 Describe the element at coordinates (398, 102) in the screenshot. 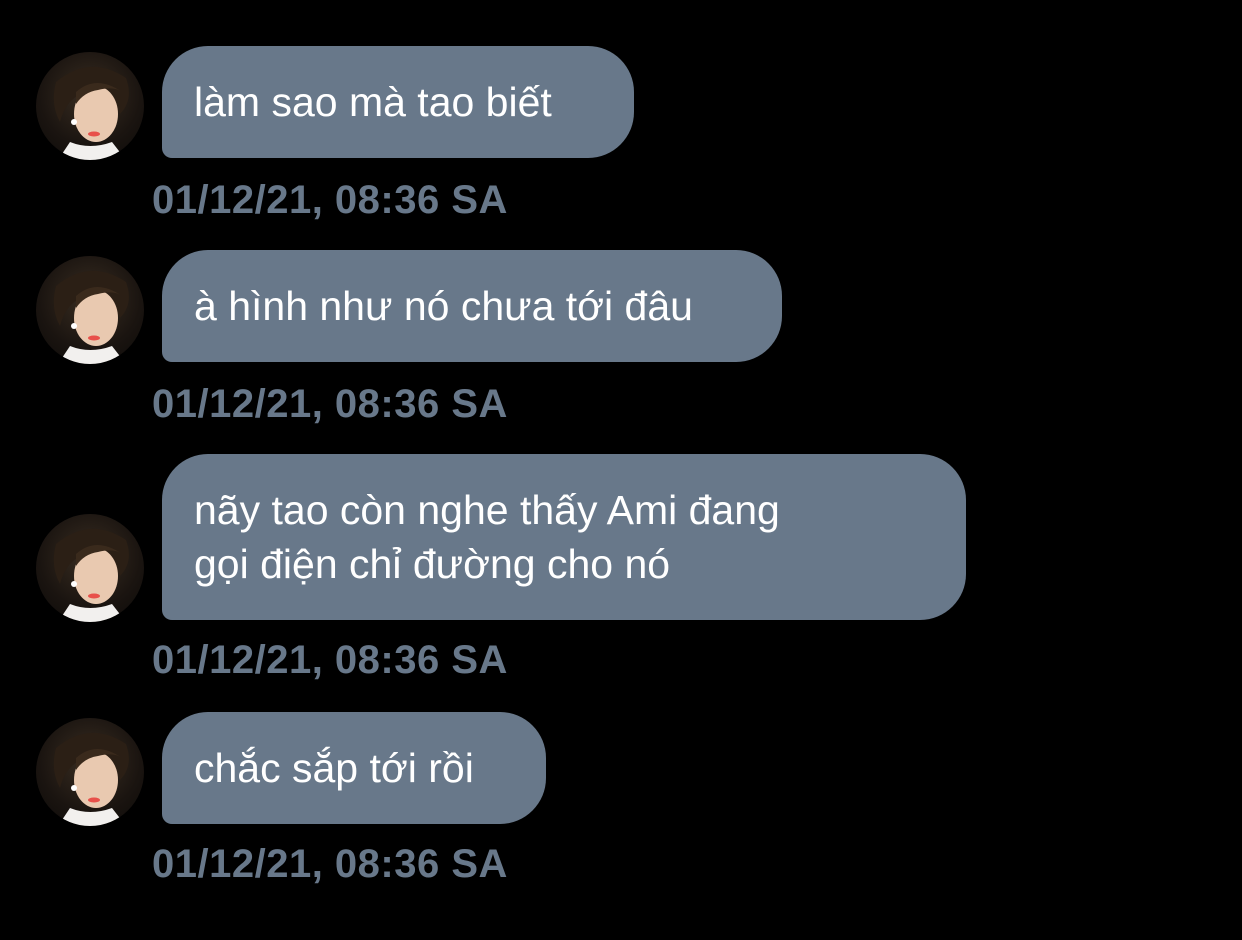

I see `message-bubble: làm sao mà tao biết` at that location.